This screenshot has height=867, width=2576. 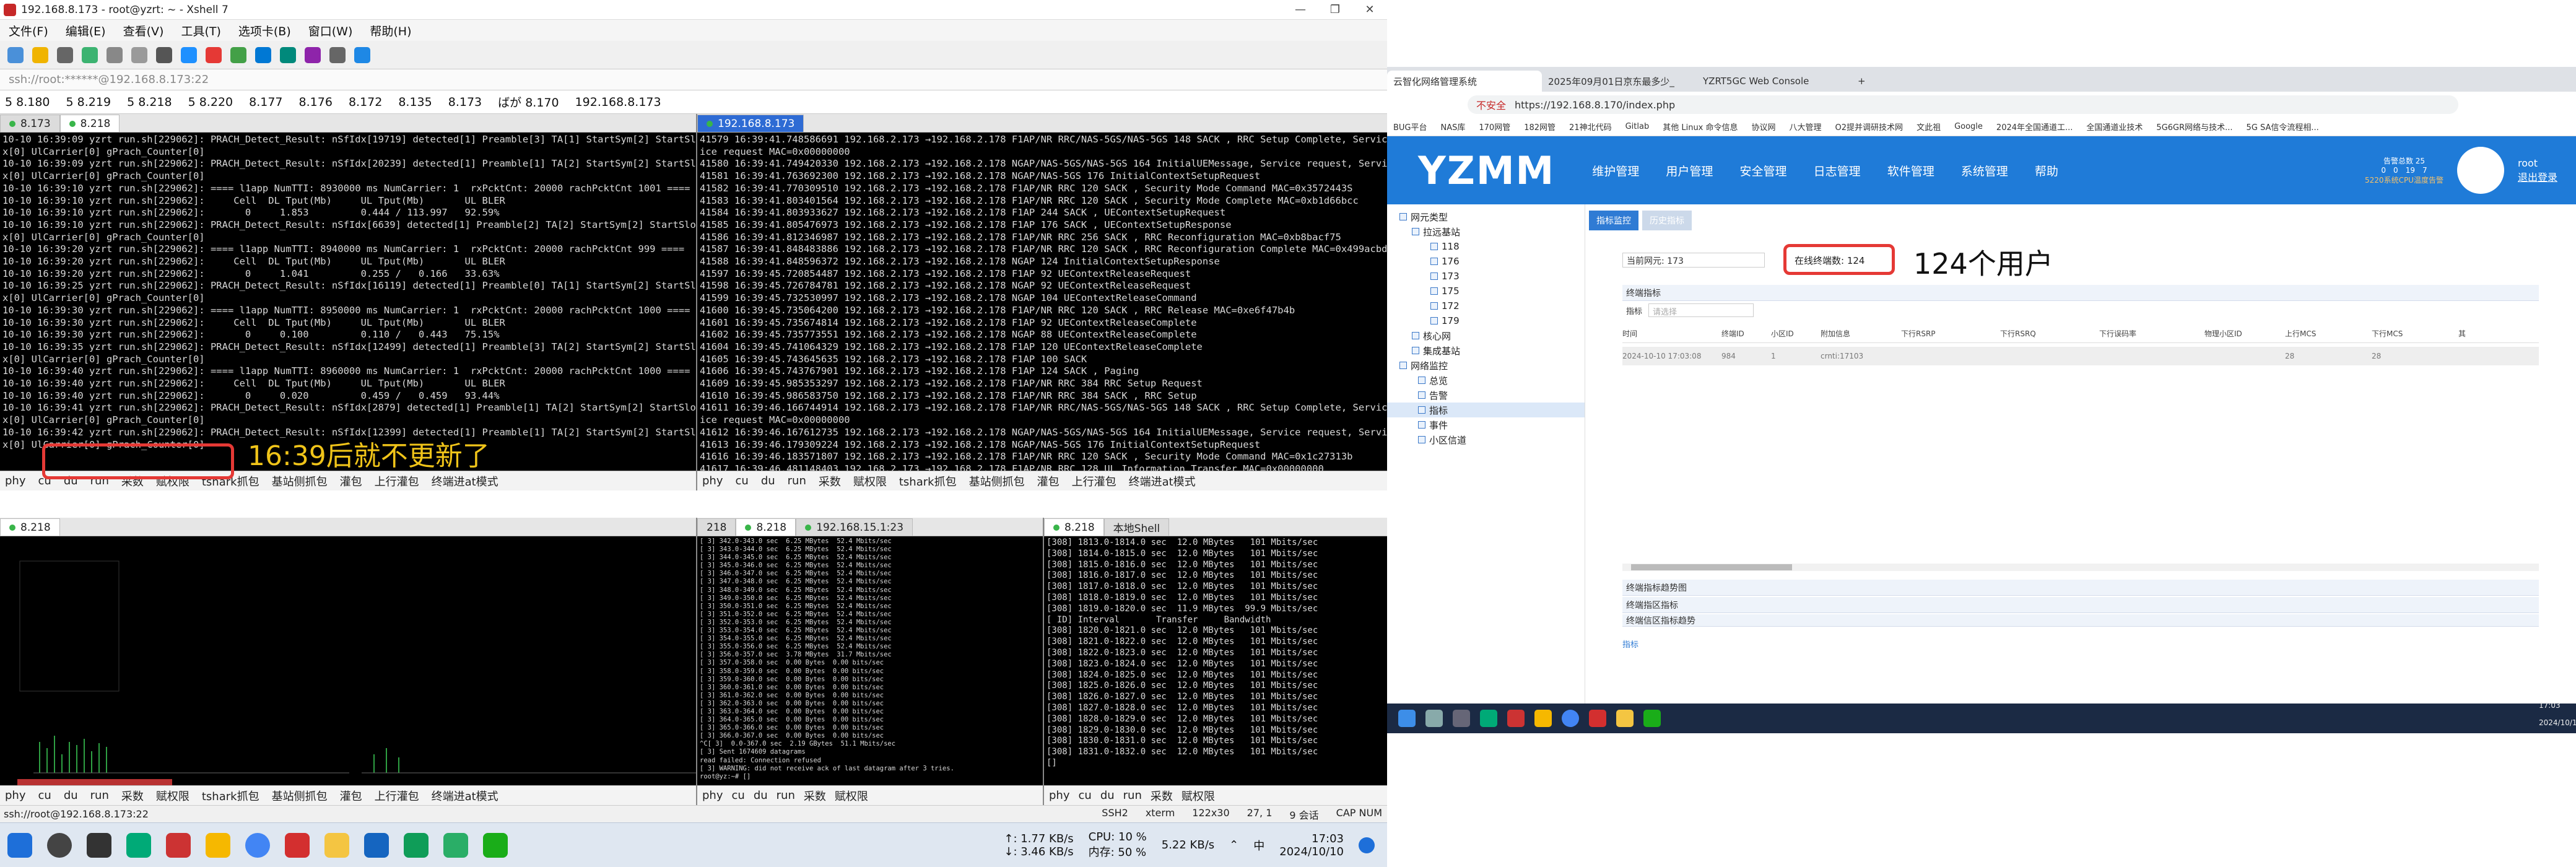 What do you see at coordinates (1486, 410) in the screenshot?
I see `tree-node-selected: 指标` at bounding box center [1486, 410].